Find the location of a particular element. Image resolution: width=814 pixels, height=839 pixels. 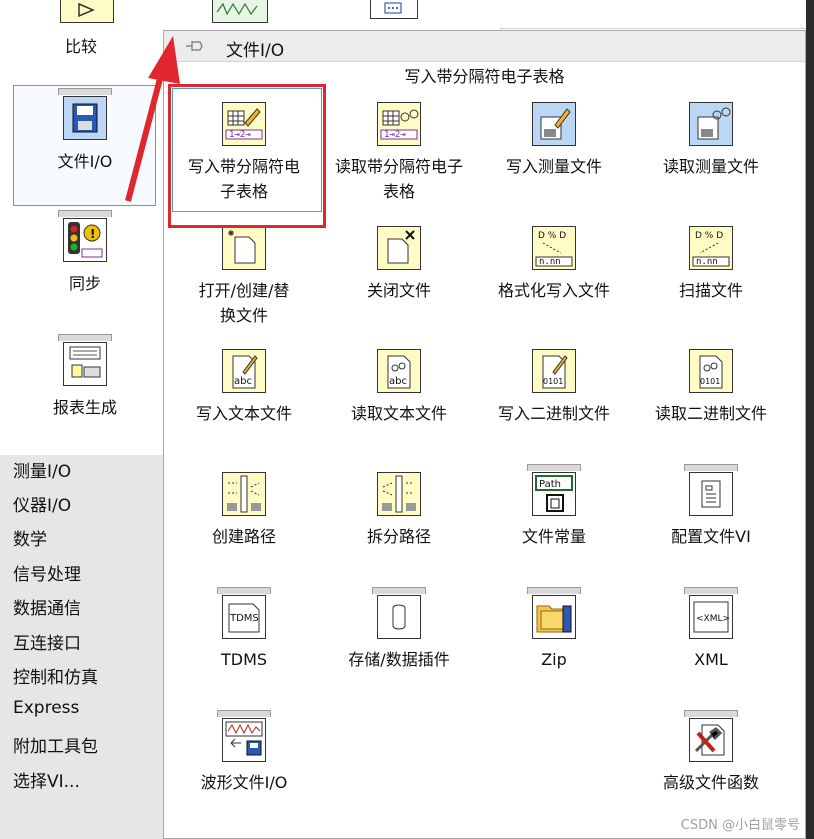

waveform-file-icon is located at coordinates (244, 740).